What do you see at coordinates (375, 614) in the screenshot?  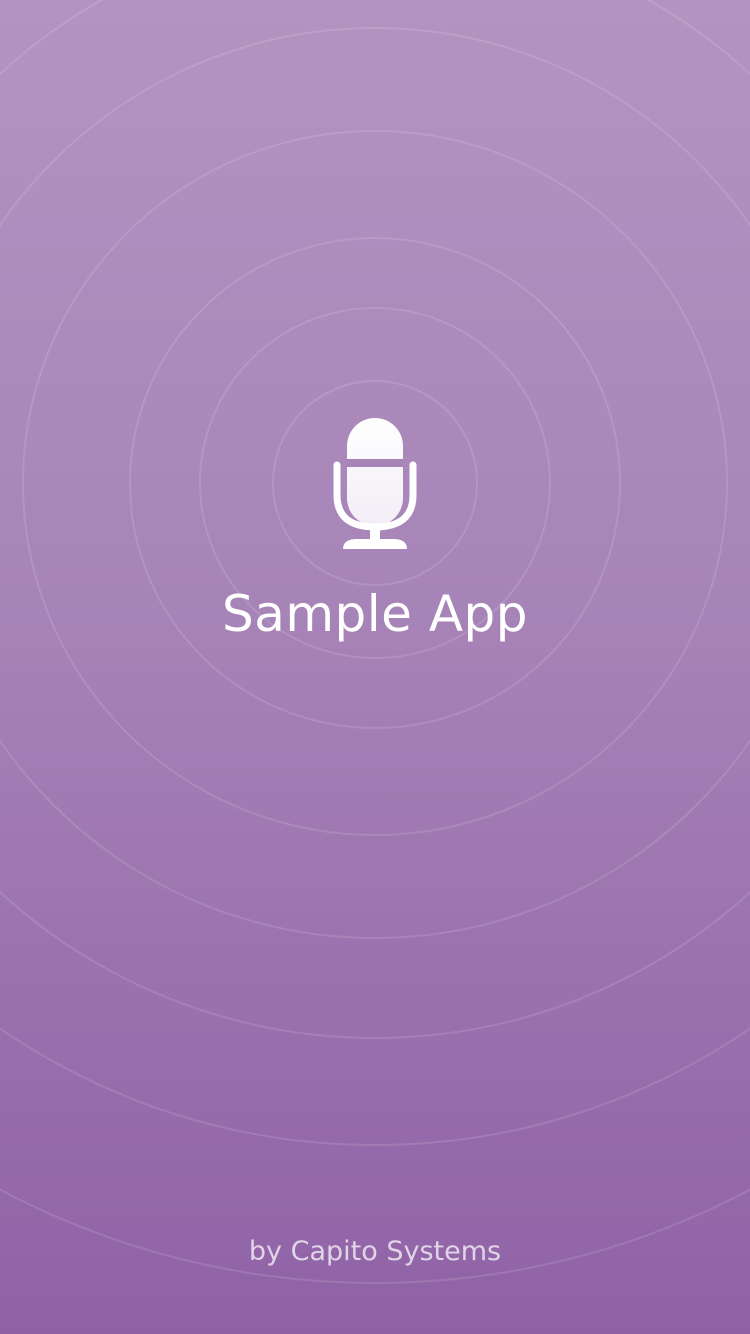 I see `app-title: Sample App` at bounding box center [375, 614].